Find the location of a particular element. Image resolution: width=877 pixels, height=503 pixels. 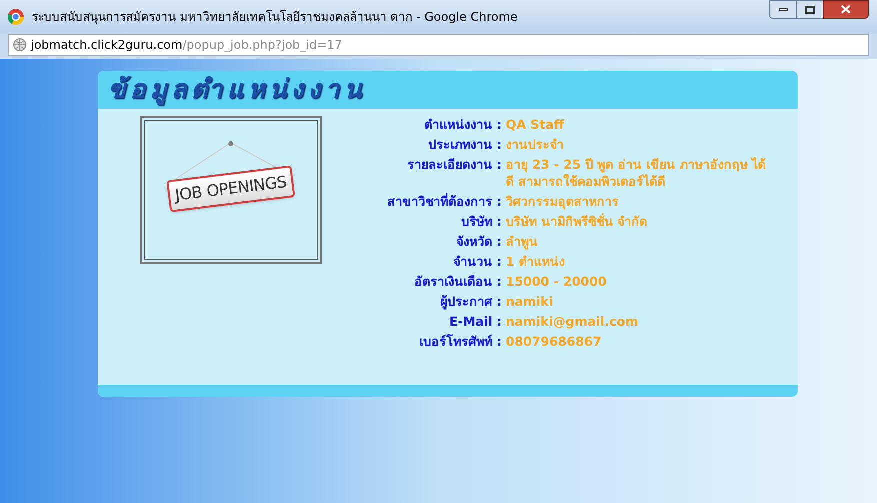

field-value: 15000 - 20000 is located at coordinates (557, 281).